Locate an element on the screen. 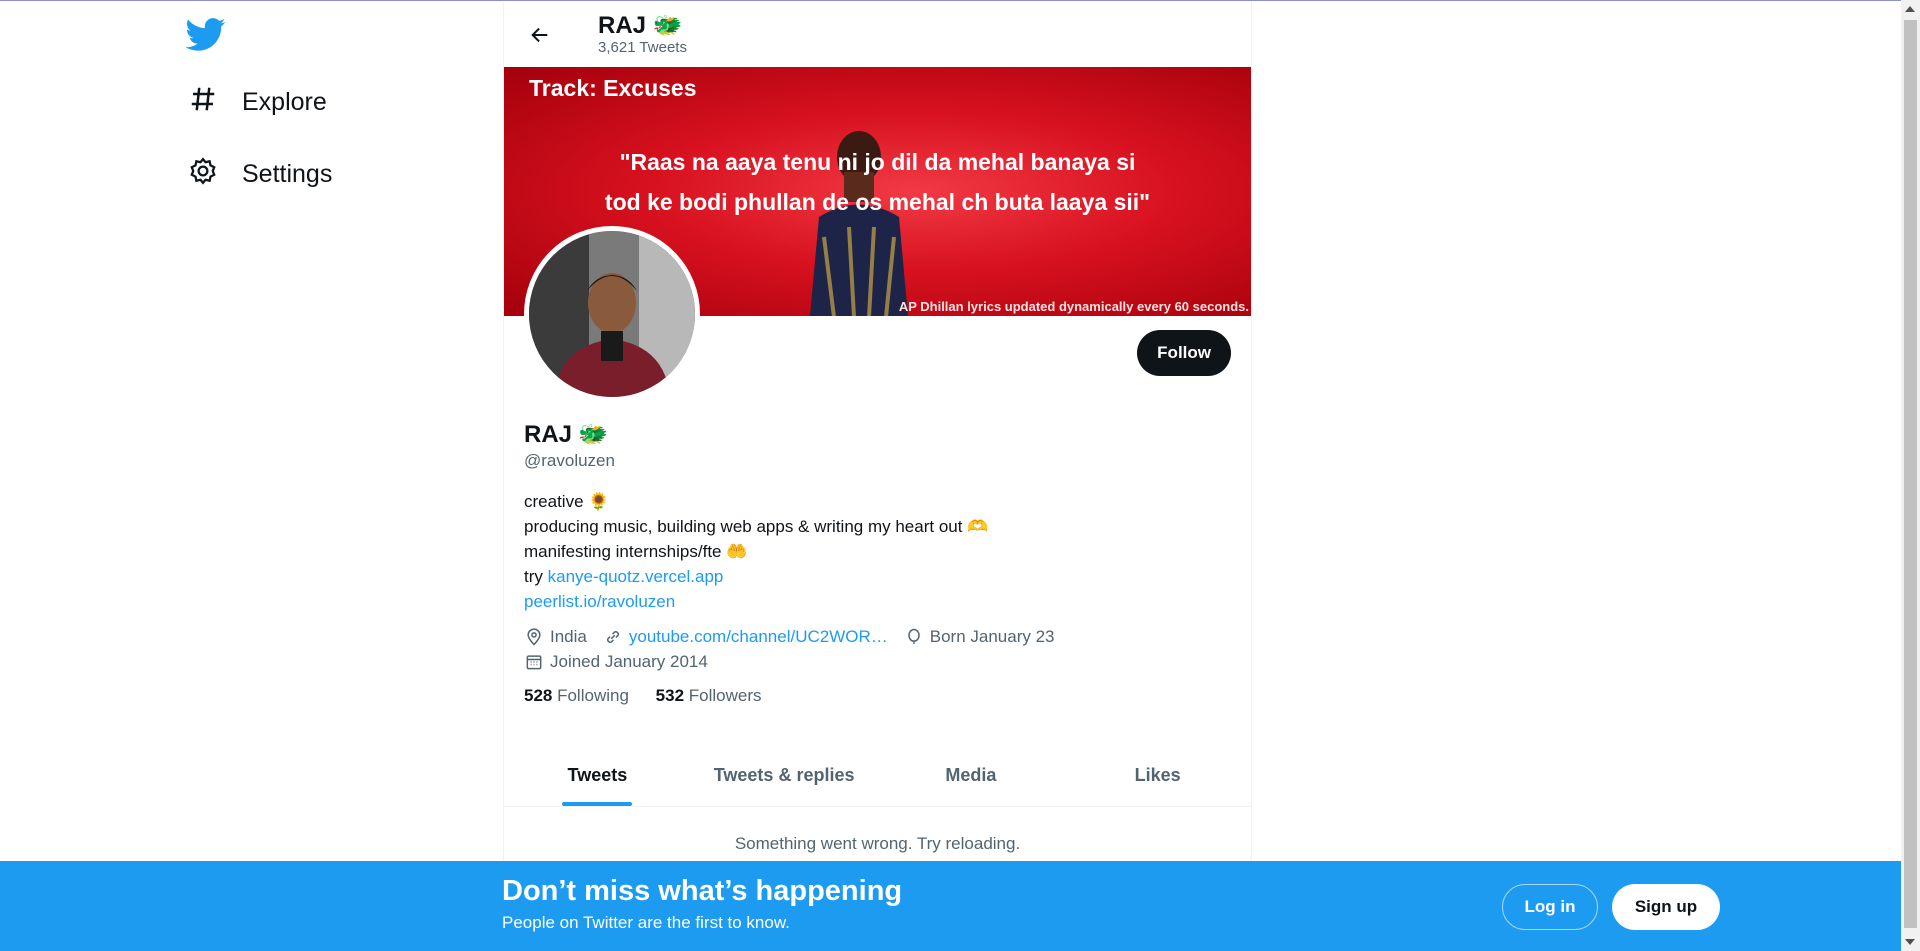 The height and width of the screenshot is (951, 1920). tab-tweets-replies: Tweets & replies is located at coordinates (784, 775).